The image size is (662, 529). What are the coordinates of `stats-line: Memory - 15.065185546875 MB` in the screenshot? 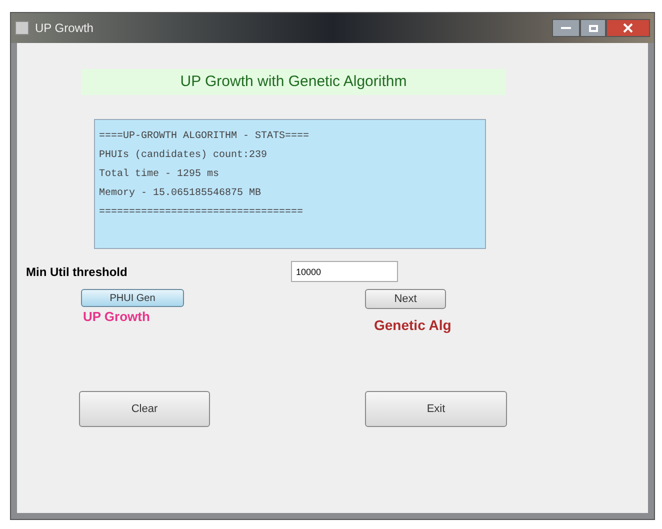 It's located at (180, 194).